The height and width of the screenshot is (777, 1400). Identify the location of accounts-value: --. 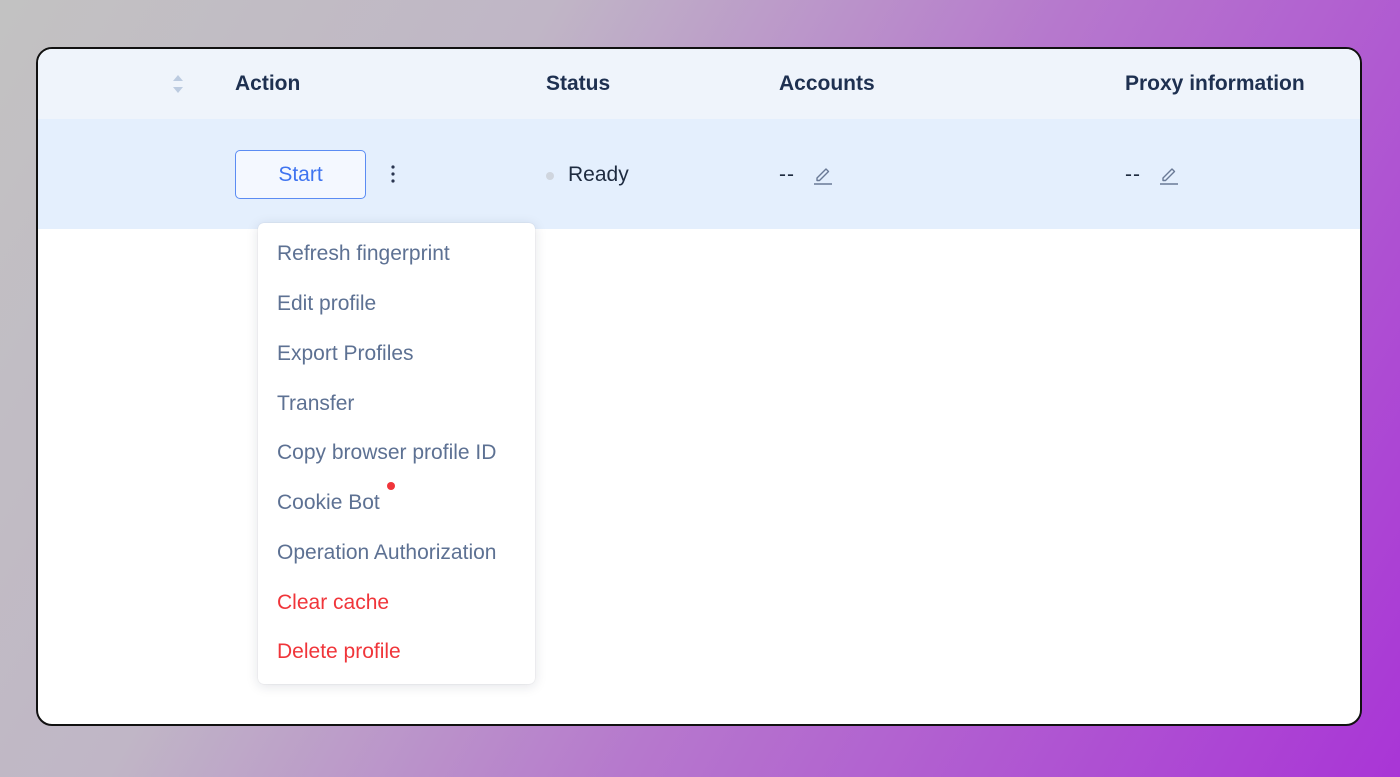
(787, 174).